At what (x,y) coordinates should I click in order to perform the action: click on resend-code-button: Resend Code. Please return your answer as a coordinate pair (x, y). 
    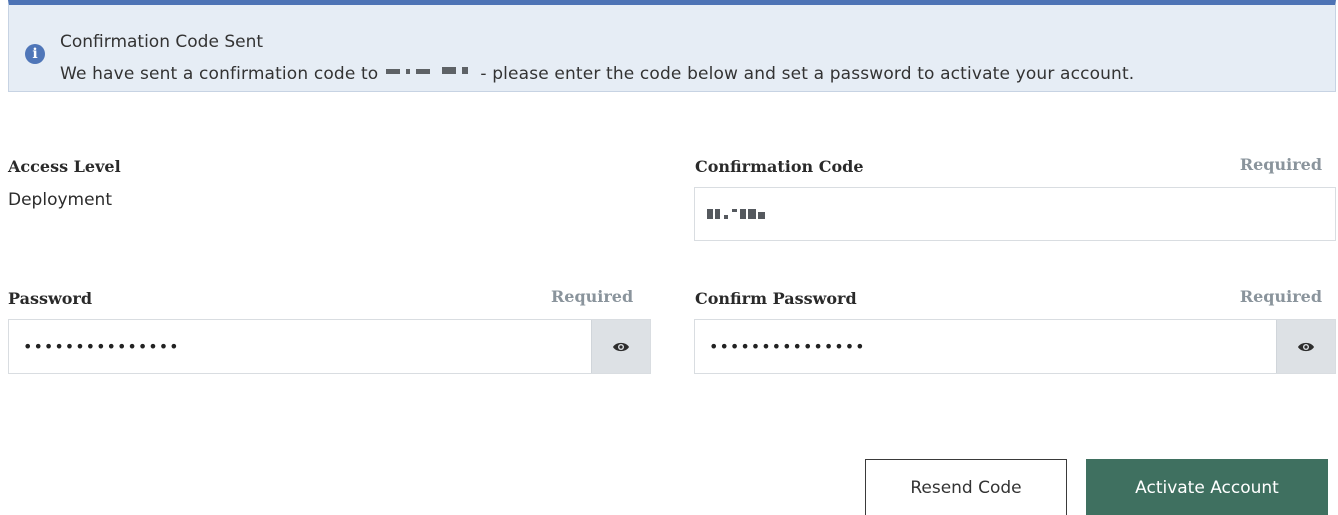
    Looking at the image, I should click on (966, 487).